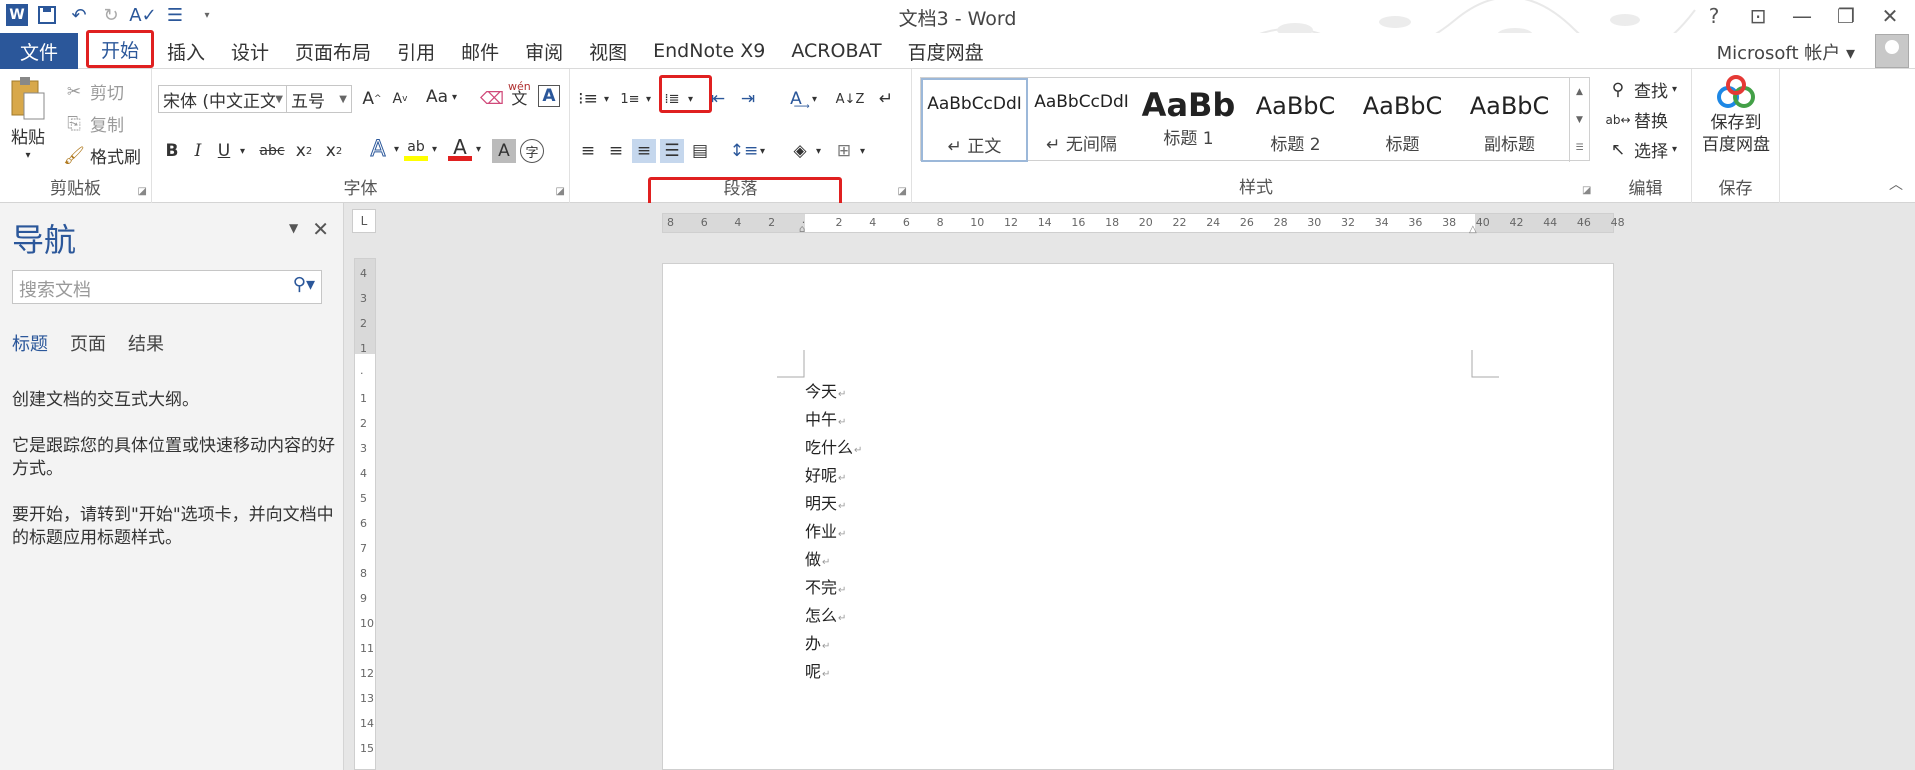  I want to click on format-painter-button: 🖌 格式刷, so click(101, 156).